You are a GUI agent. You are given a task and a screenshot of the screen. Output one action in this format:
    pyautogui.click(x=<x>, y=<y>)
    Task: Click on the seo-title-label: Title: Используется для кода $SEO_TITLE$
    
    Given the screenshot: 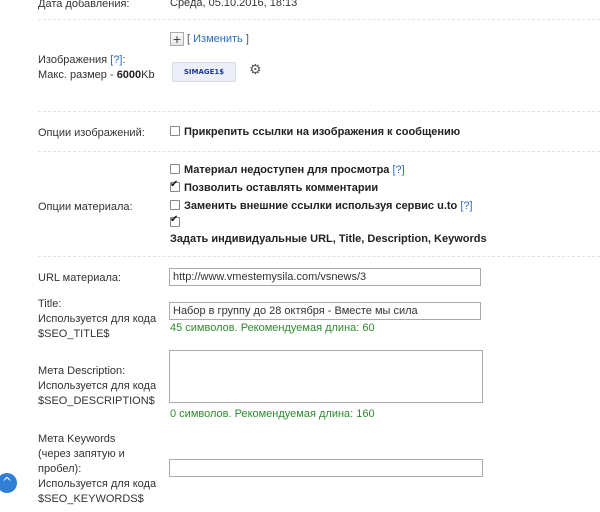 What is the action you would take?
    pyautogui.click(x=97, y=319)
    